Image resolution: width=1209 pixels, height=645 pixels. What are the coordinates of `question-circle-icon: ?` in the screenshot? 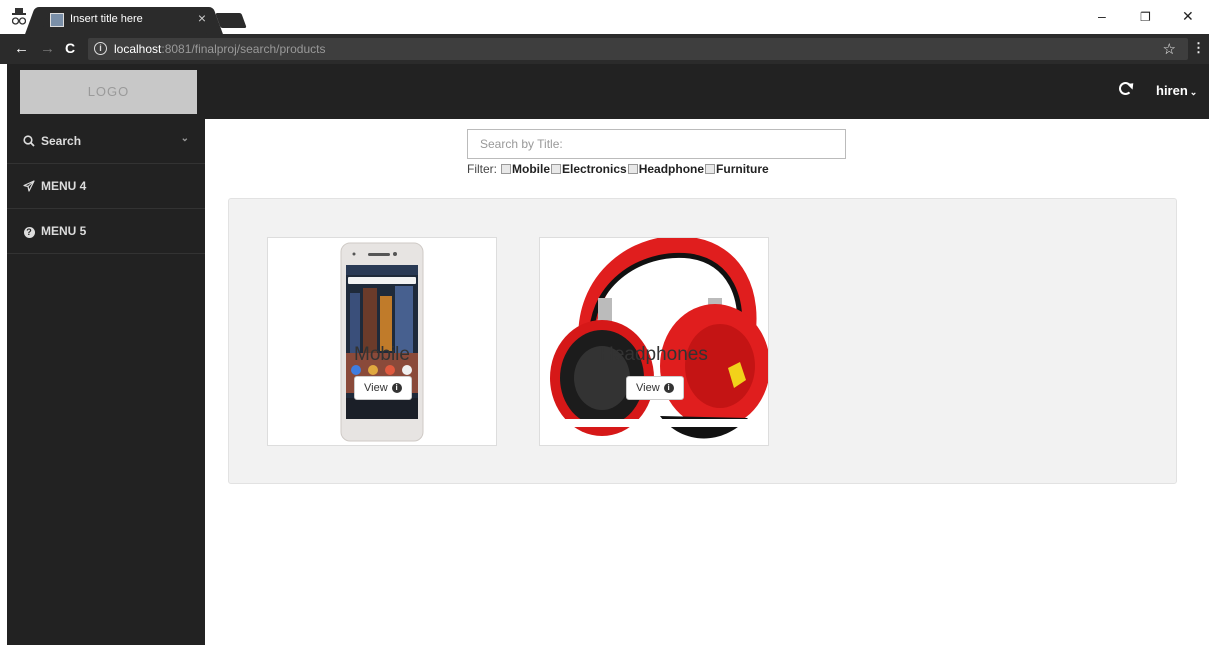 It's located at (29, 232).